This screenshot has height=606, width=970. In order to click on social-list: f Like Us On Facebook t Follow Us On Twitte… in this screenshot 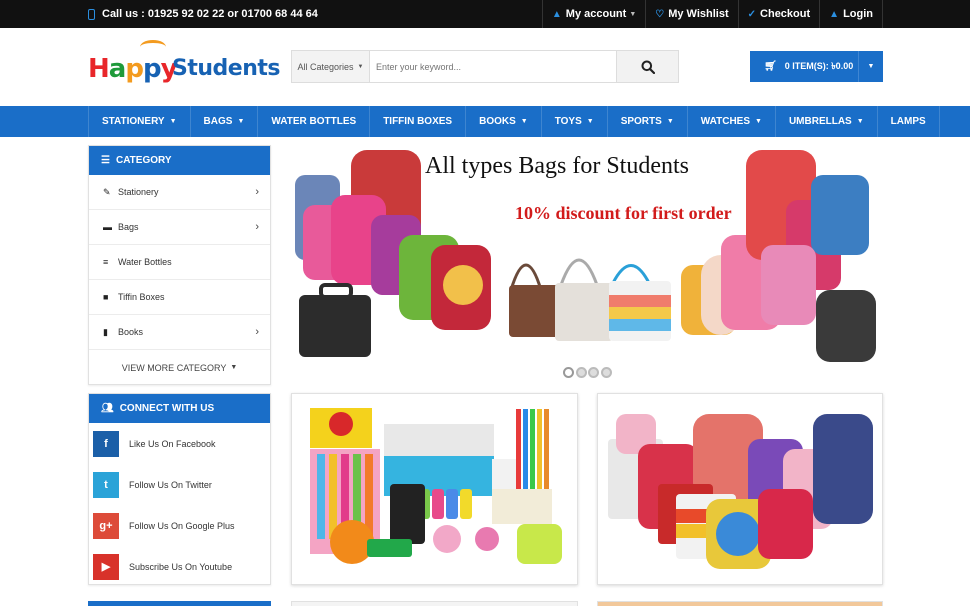, I will do `click(179, 505)`.